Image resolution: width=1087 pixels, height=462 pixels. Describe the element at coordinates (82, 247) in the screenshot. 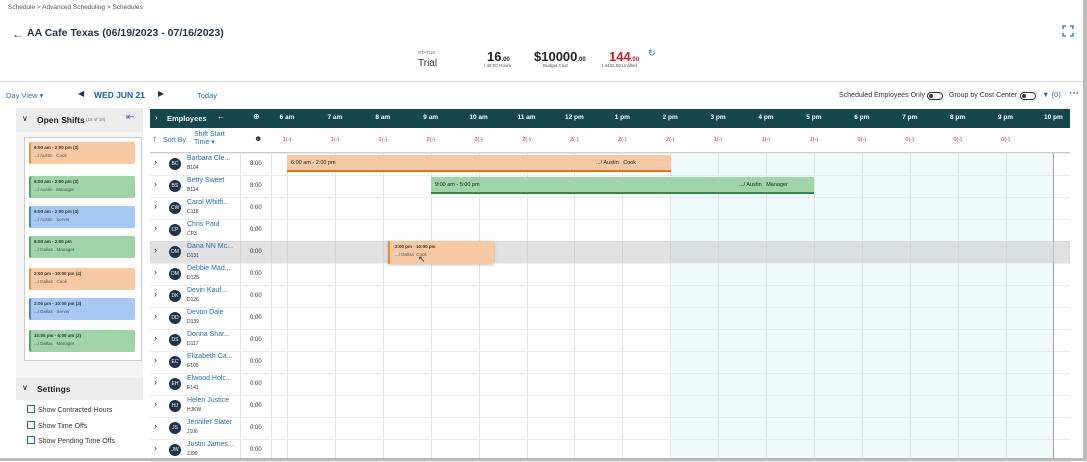

I see `open-shift-card: 6:00 am - 2:00 pm .../ Dallas Manager` at that location.